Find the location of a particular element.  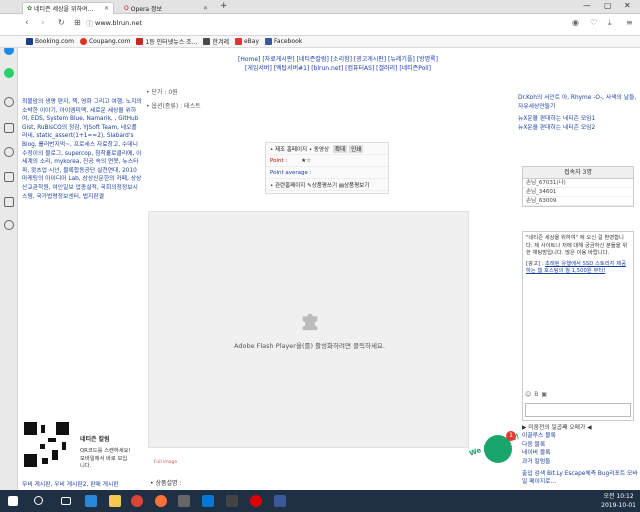

whatsapp-icon is located at coordinates (9, 73).